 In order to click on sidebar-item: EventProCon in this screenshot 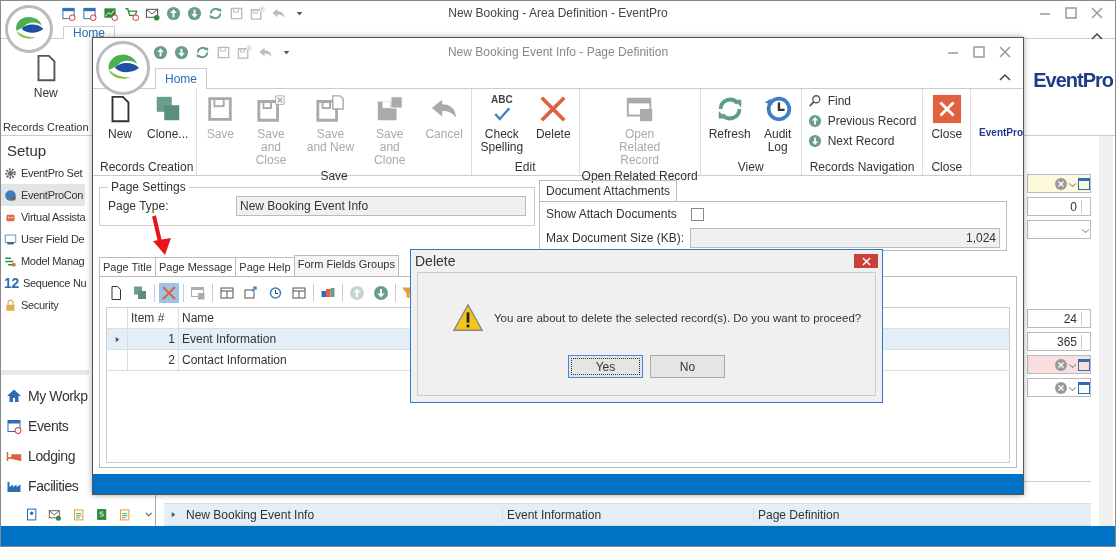, I will do `click(43, 195)`.